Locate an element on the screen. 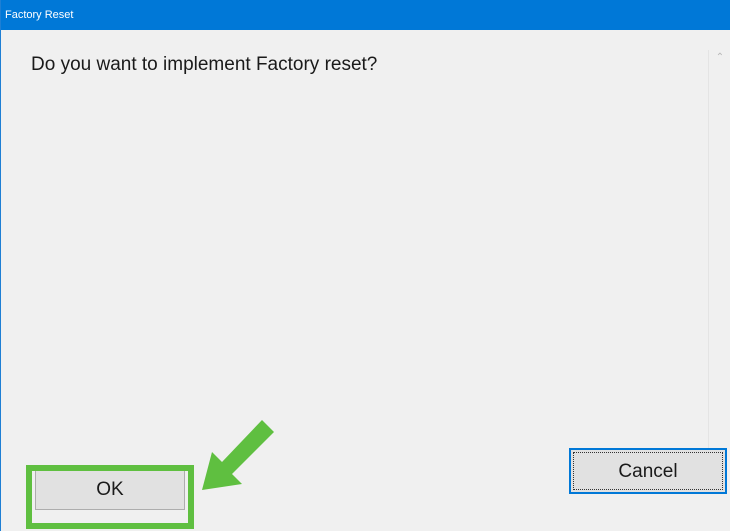 The height and width of the screenshot is (531, 730). arrow-icon is located at coordinates (238, 455).